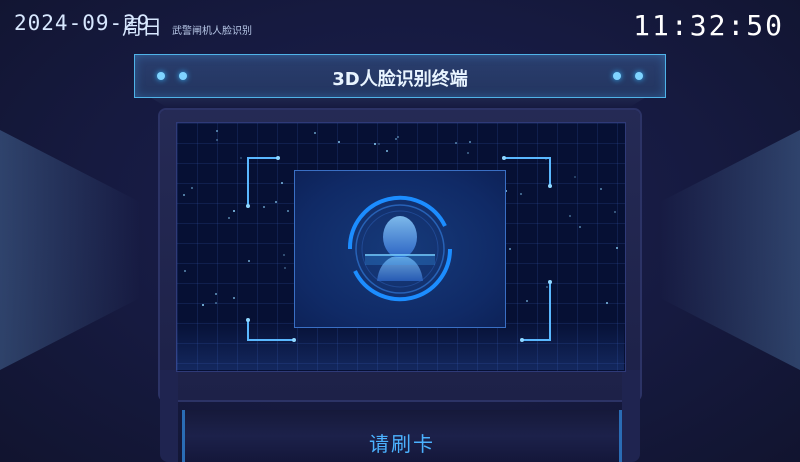 The image size is (800, 462). I want to click on right-corridor-panel, so click(730, 250).